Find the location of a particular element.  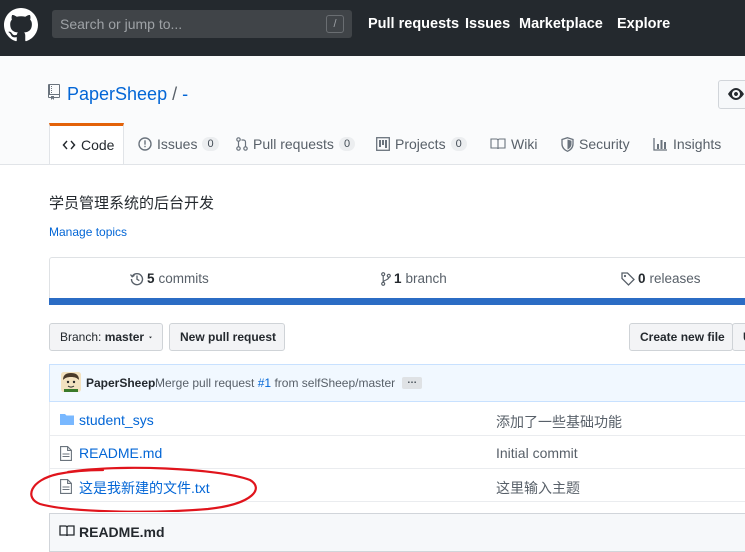

new-pull-request-button: New pull request is located at coordinates (227, 337).